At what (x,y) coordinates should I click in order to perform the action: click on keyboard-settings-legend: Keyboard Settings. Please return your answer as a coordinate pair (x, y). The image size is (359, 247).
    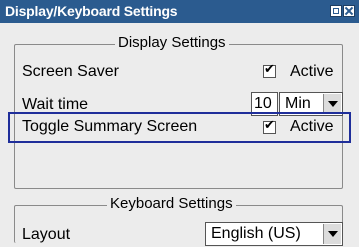
    Looking at the image, I should click on (171, 203).